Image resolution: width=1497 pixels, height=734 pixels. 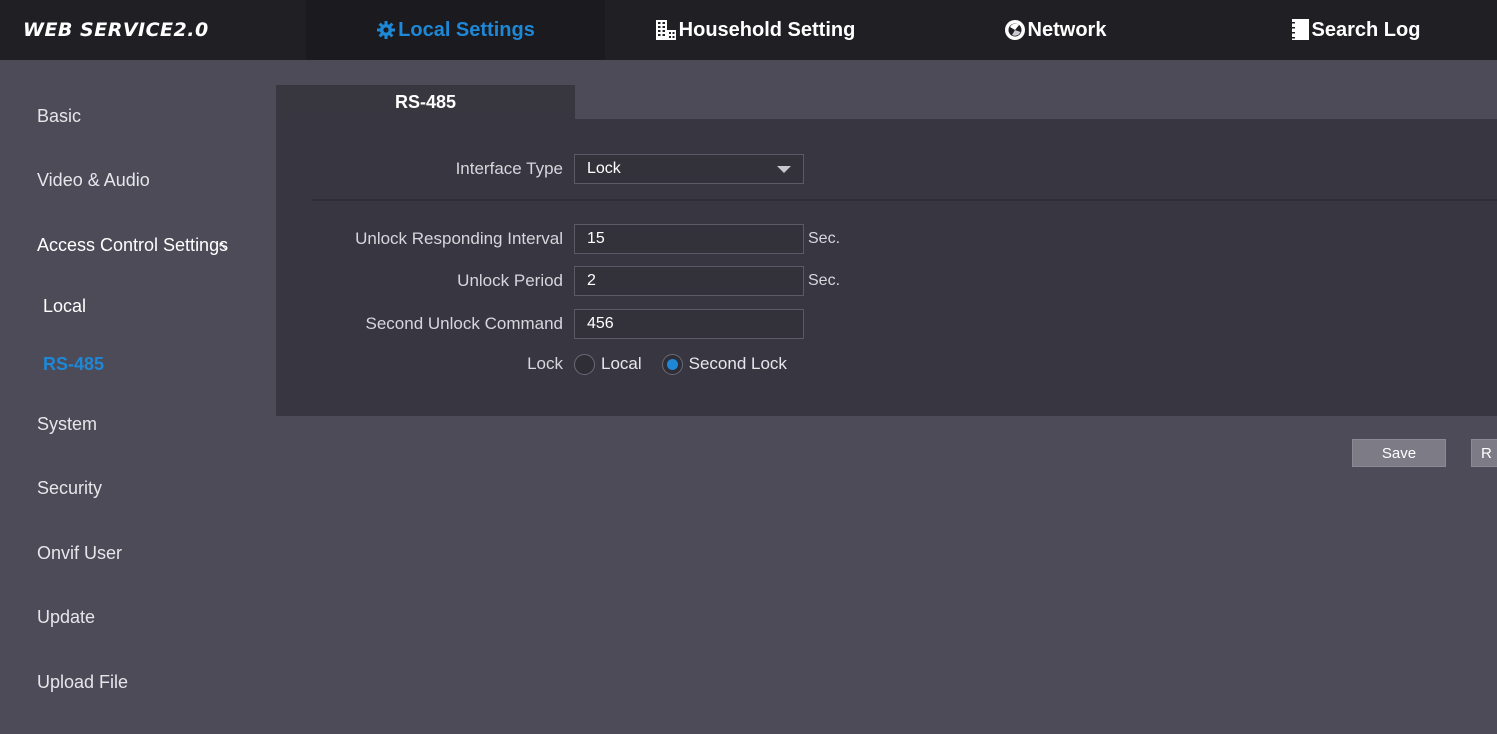 What do you see at coordinates (1300, 30) in the screenshot?
I see `notebook-icon` at bounding box center [1300, 30].